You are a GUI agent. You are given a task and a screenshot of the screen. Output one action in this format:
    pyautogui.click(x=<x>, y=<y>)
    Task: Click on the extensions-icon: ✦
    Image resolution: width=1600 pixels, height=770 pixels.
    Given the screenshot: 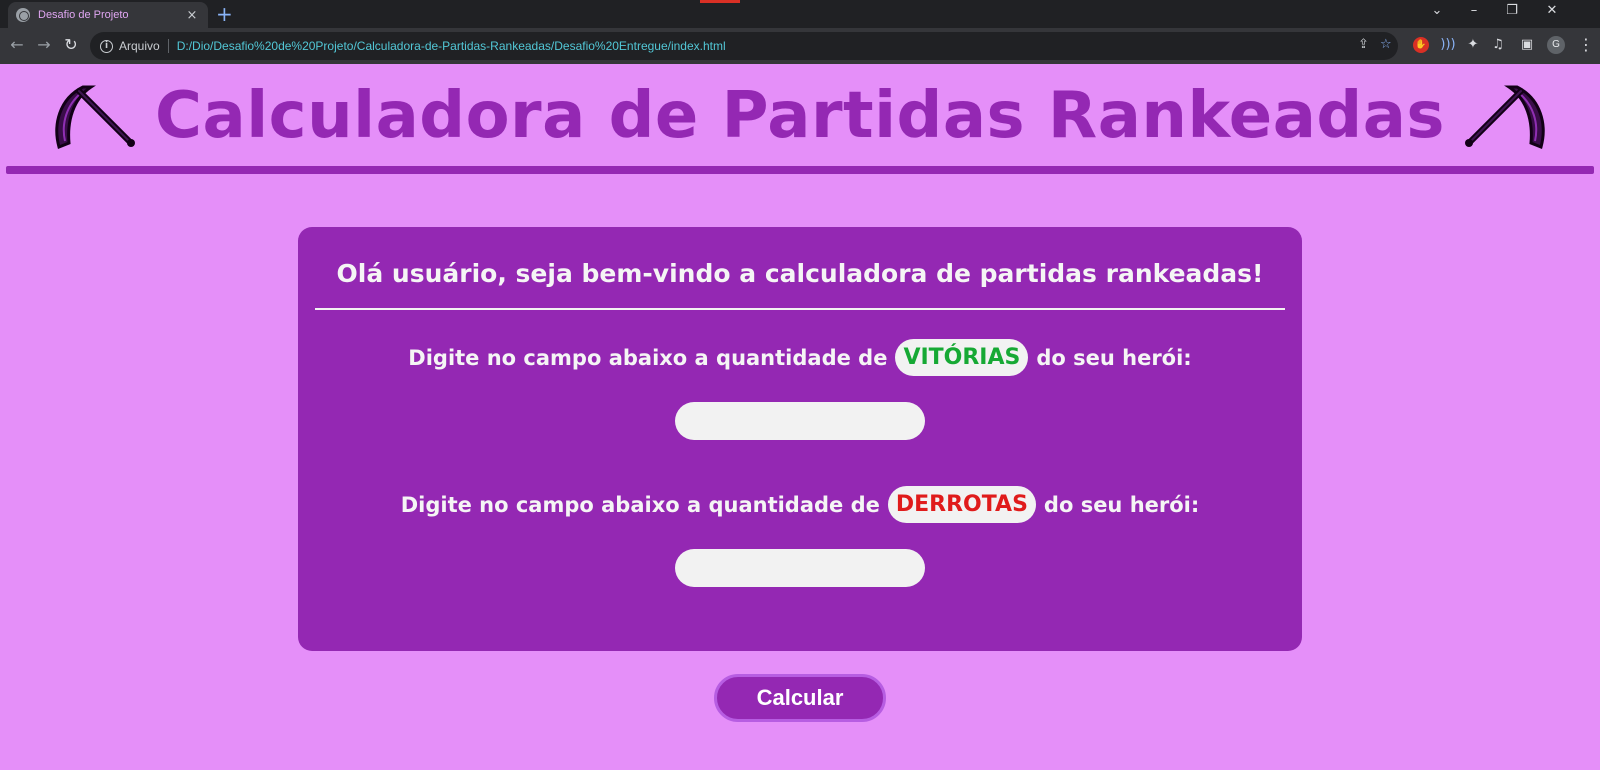 What is the action you would take?
    pyautogui.click(x=1473, y=45)
    